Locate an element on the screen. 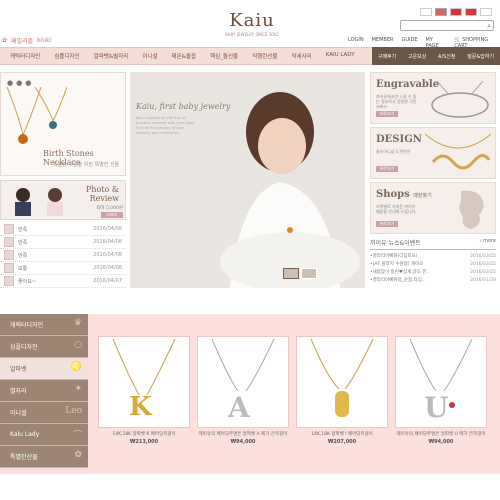  promo-heading: Shops 매장찾기 is located at coordinates (404, 194).